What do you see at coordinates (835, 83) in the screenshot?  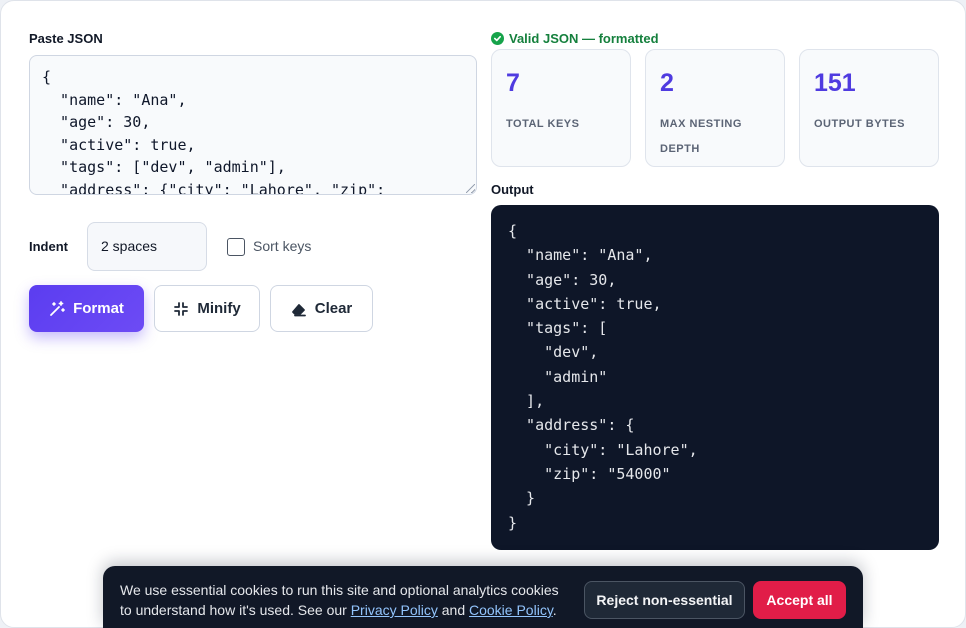 I see `stat-value: 151` at bounding box center [835, 83].